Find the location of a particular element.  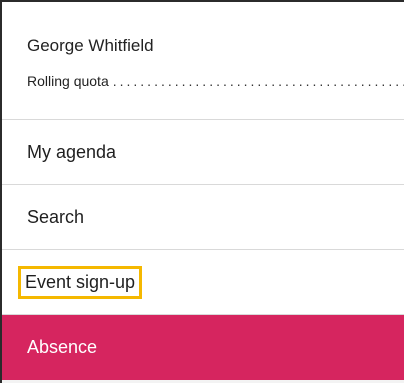

menu-item-label: Event sign-up is located at coordinates (80, 282).